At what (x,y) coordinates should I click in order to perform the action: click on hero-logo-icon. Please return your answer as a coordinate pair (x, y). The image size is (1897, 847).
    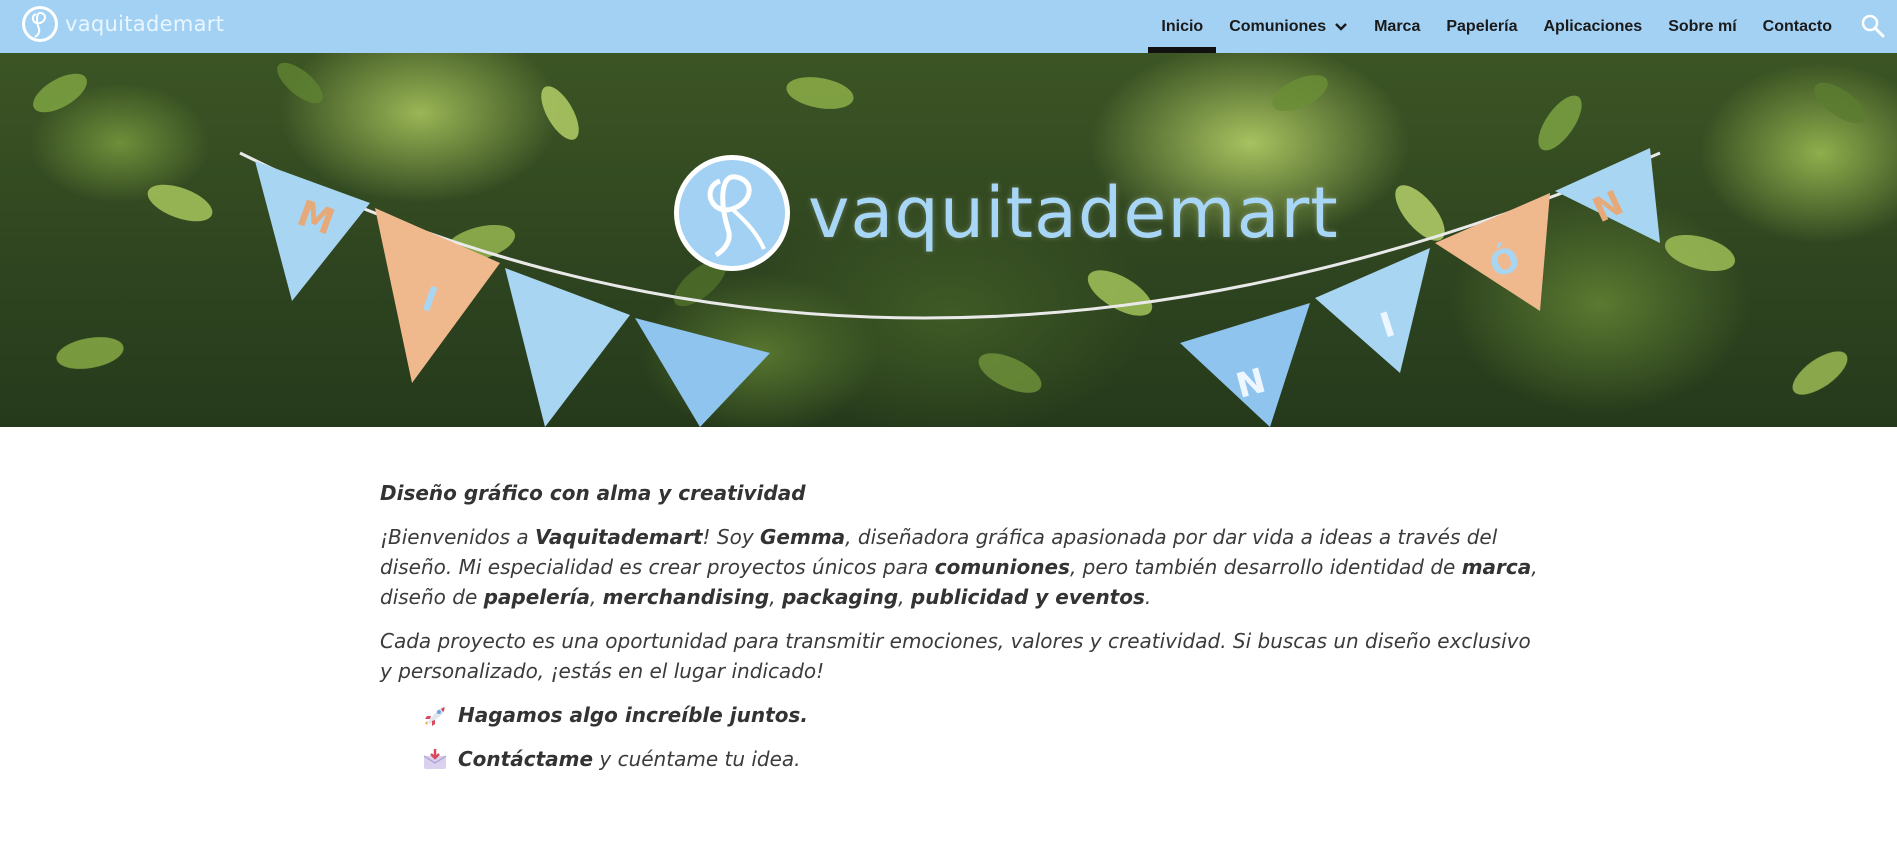
    Looking at the image, I should click on (732, 213).